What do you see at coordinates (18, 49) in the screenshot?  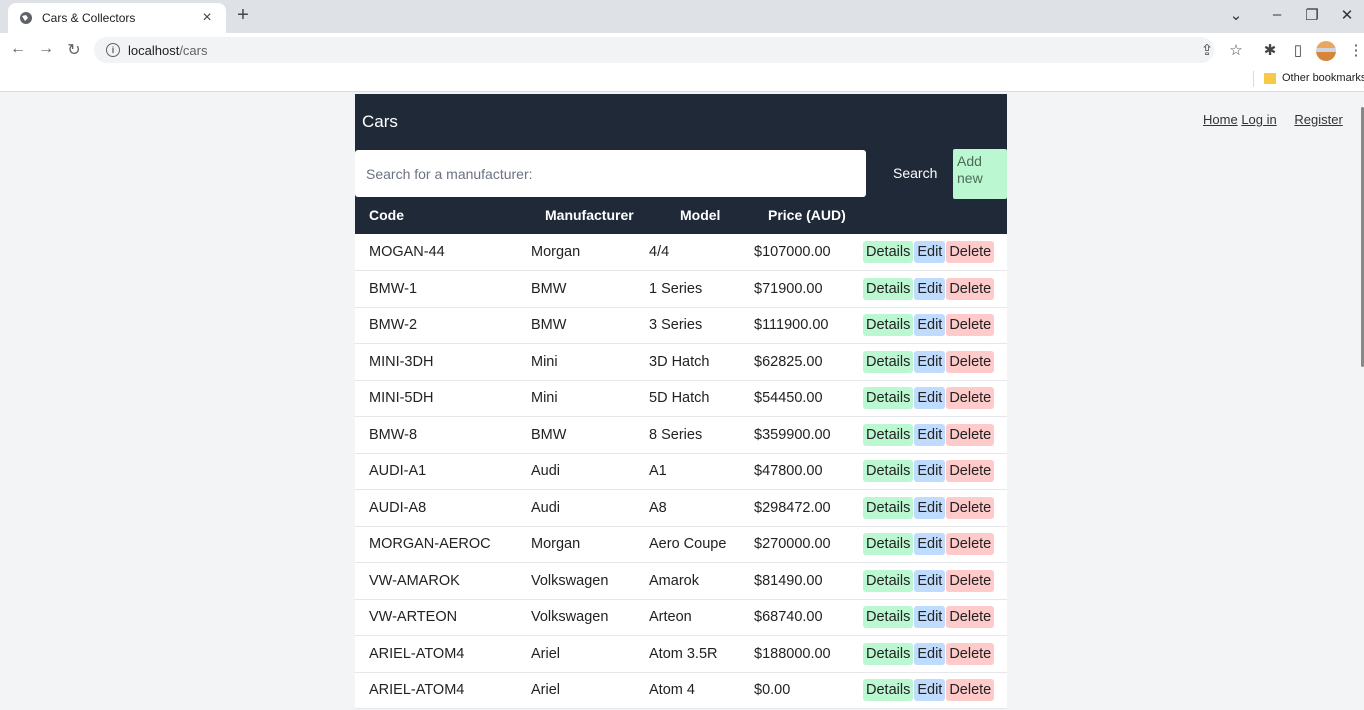 I see `back-arrow-icon: ←` at bounding box center [18, 49].